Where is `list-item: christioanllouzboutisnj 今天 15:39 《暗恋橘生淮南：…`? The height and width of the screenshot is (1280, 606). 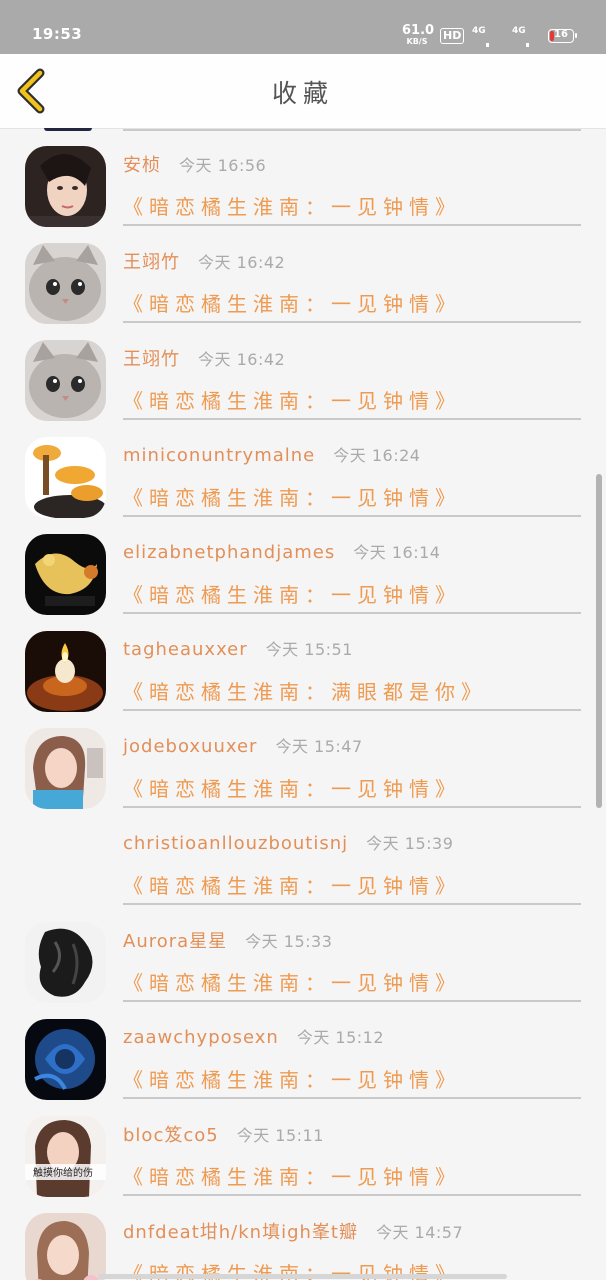
list-item: christioanllouzboutisnj 今天 15:39 《暗恋橘生淮南：… is located at coordinates (303, 856).